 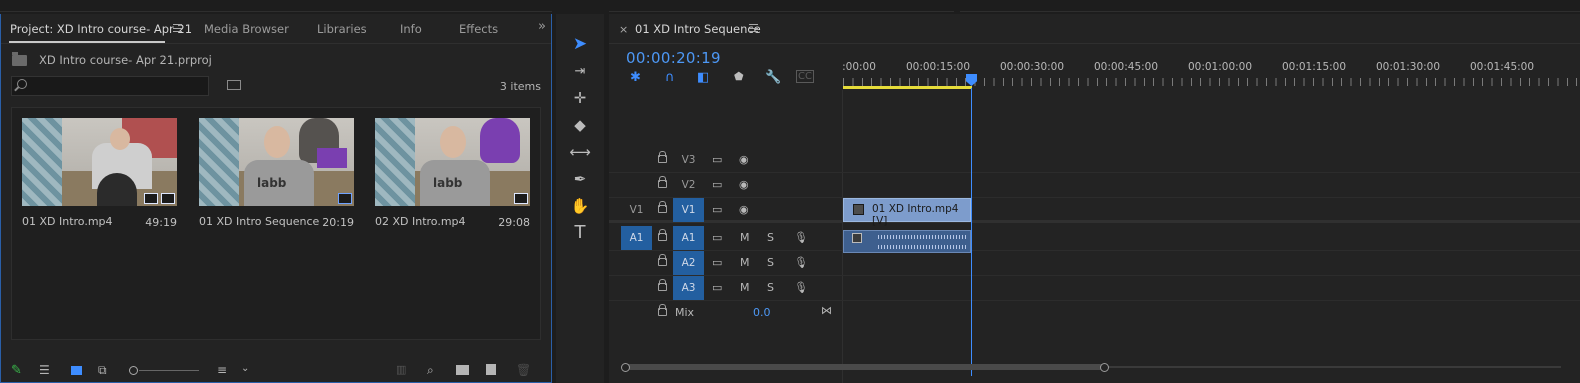 What do you see at coordinates (688, 288) in the screenshot?
I see `track-label-a3: A3` at bounding box center [688, 288].